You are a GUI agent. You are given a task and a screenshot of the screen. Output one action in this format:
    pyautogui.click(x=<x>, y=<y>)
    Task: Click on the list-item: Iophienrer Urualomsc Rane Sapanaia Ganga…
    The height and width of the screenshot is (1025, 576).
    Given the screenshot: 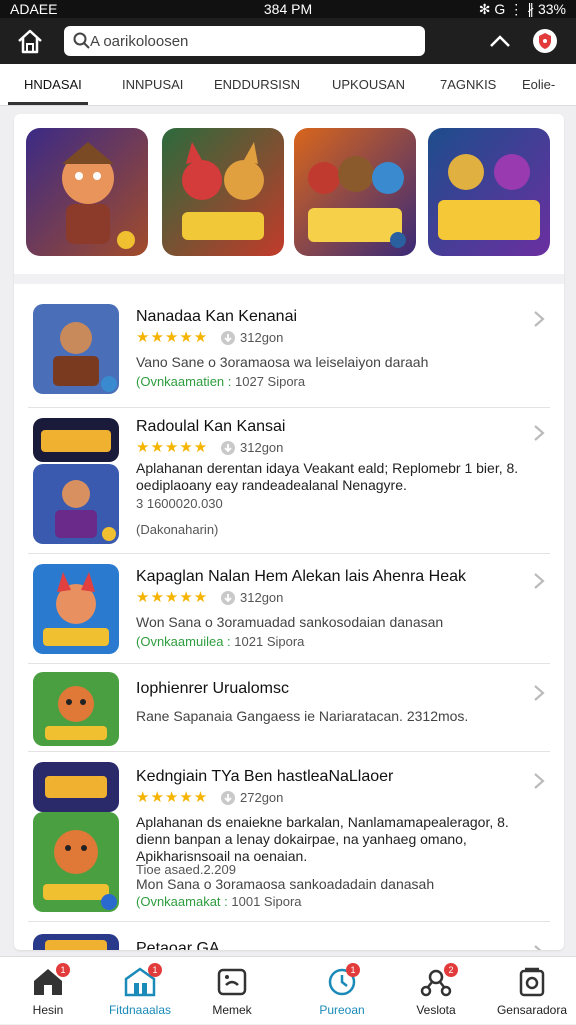 What is the action you would take?
    pyautogui.click(x=289, y=708)
    